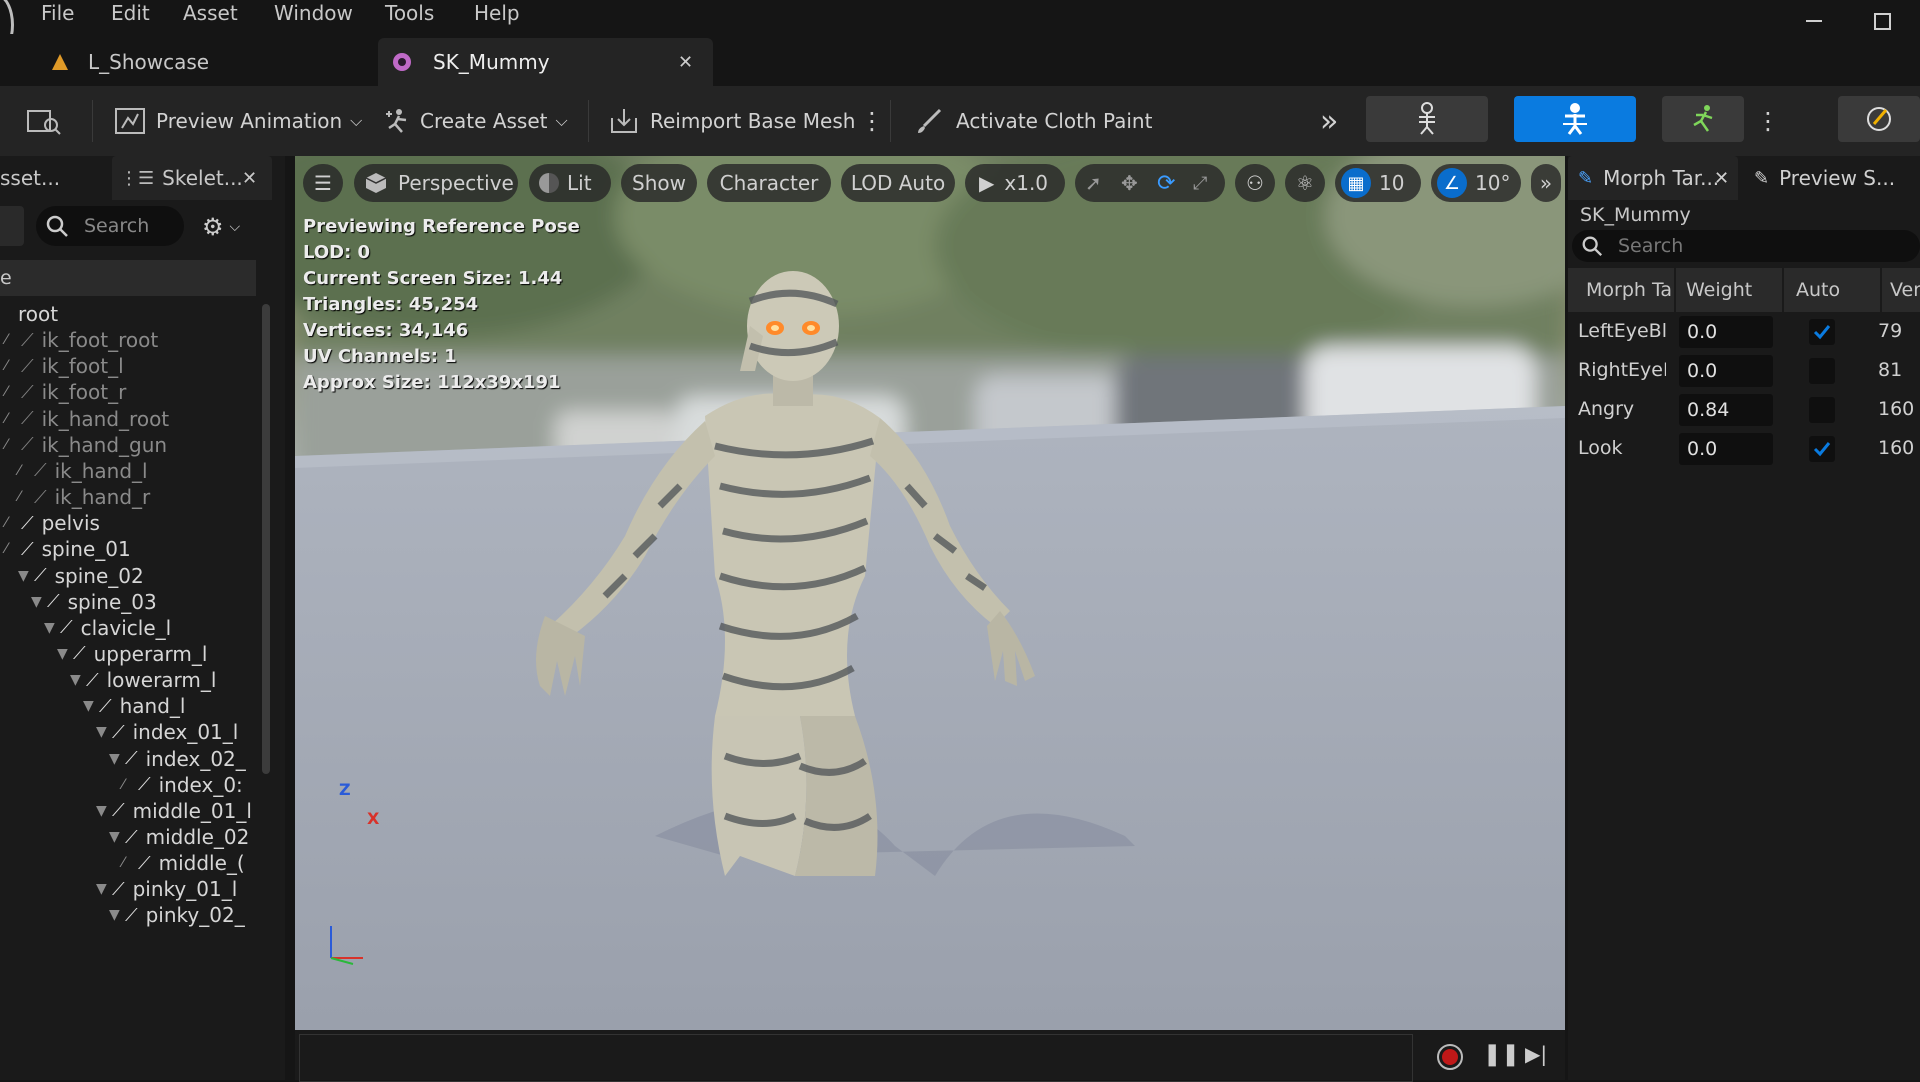 The width and height of the screenshot is (1920, 1082). Describe the element at coordinates (570, 183) in the screenshot. I see `lit-button: Lit` at that location.